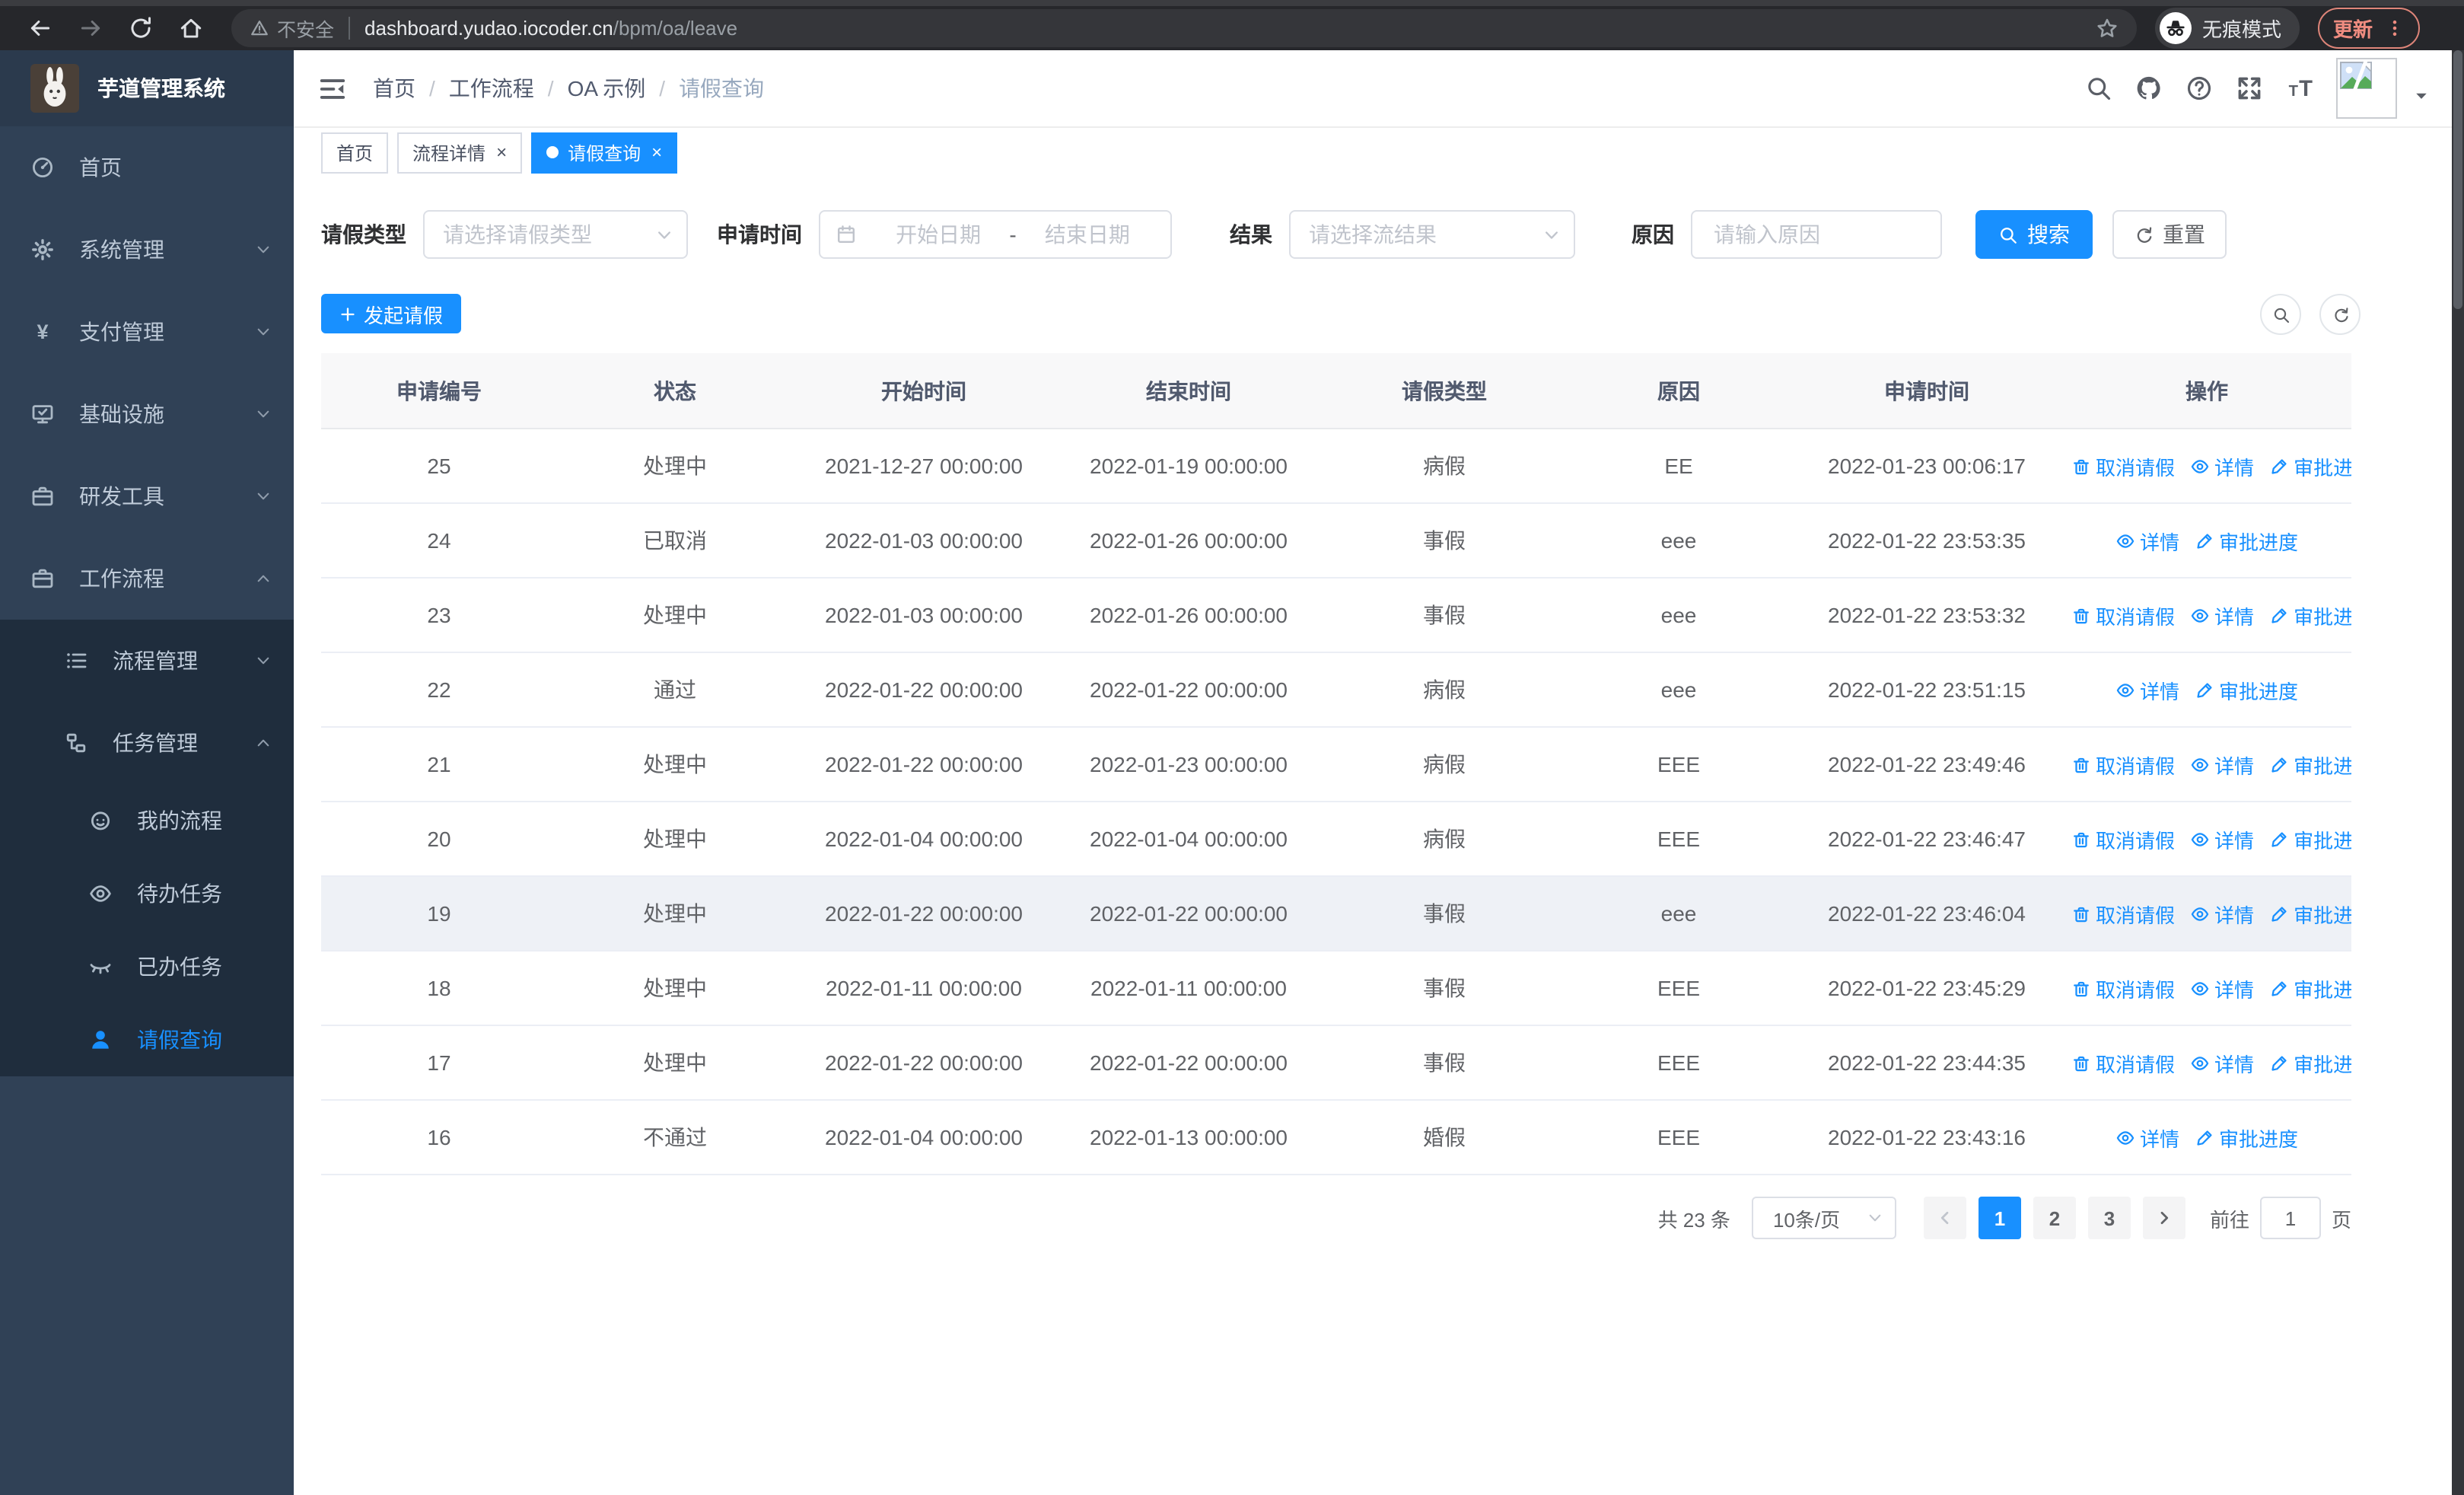  What do you see at coordinates (2109, 1218) in the screenshot?
I see `page-button-3: 3` at bounding box center [2109, 1218].